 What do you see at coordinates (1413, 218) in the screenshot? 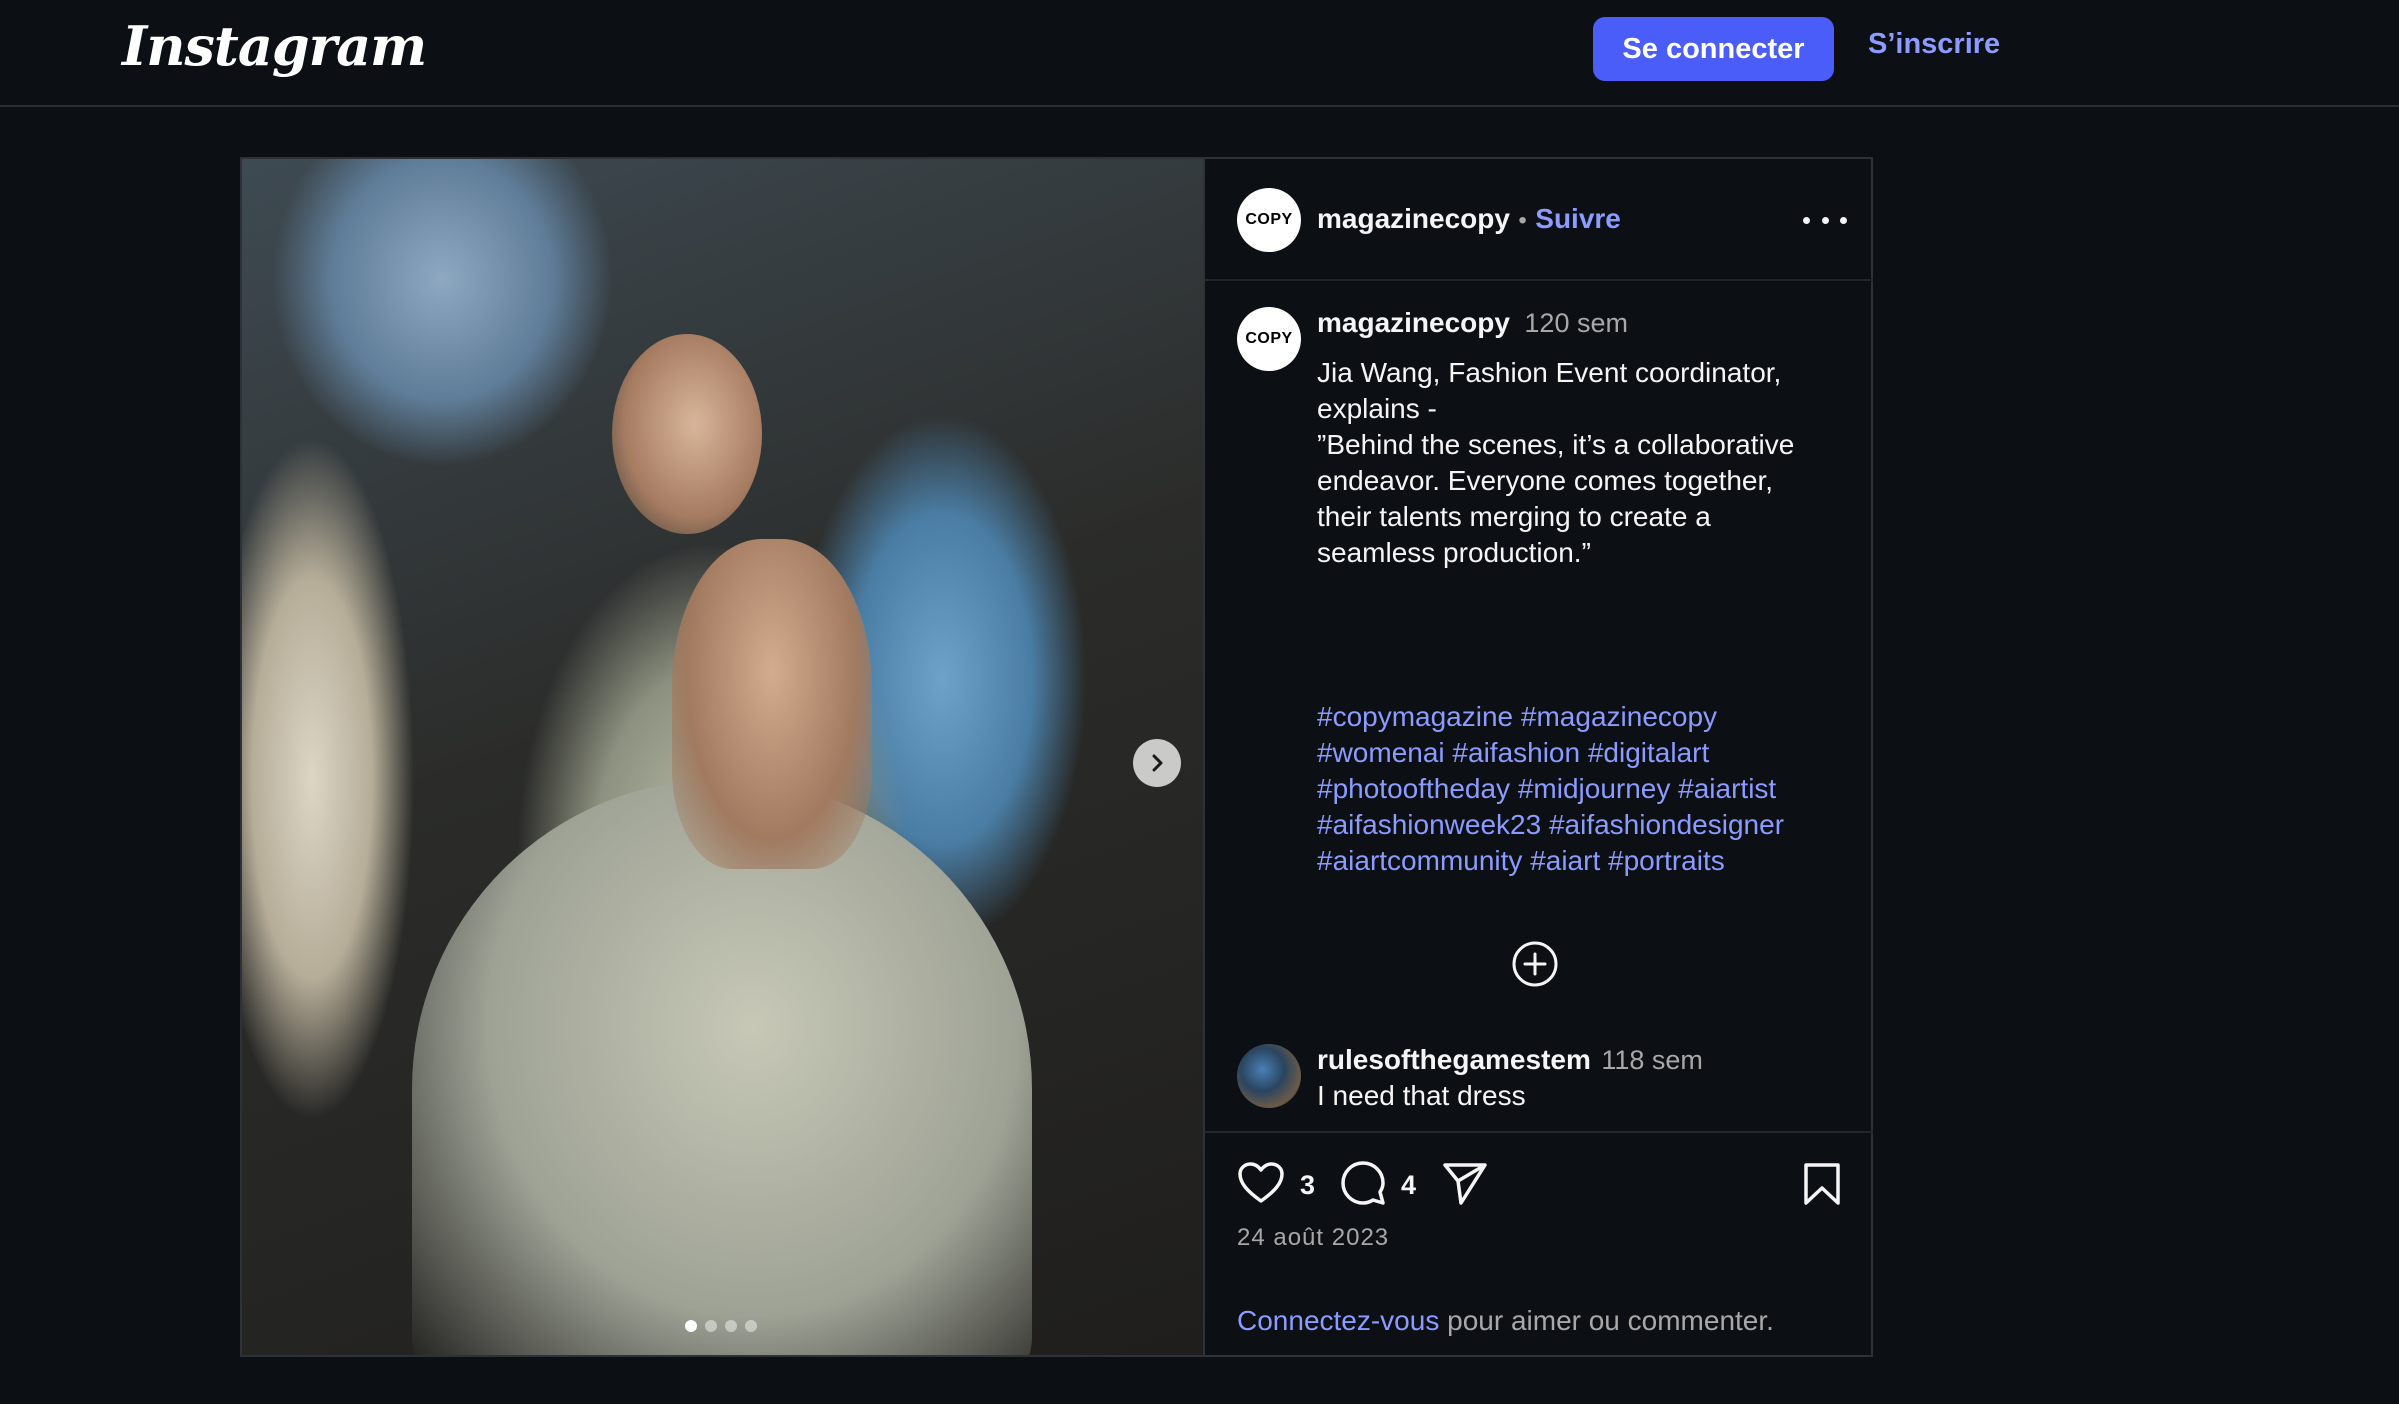
I see `author-username: magazinecopy` at bounding box center [1413, 218].